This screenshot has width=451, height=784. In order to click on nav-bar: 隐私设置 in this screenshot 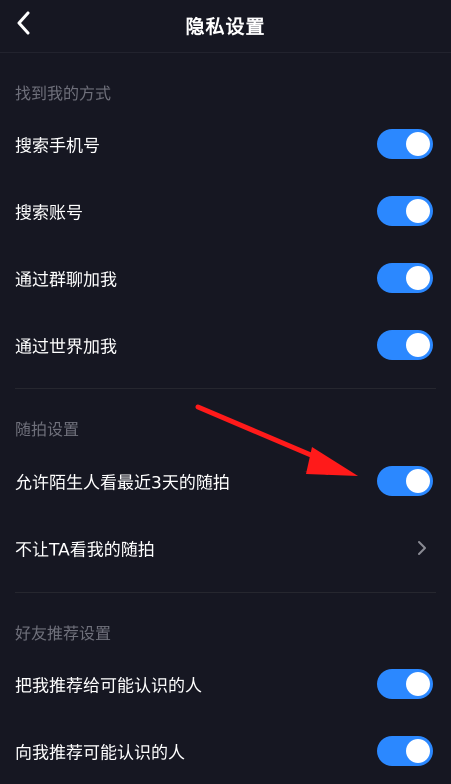, I will do `click(225, 26)`.